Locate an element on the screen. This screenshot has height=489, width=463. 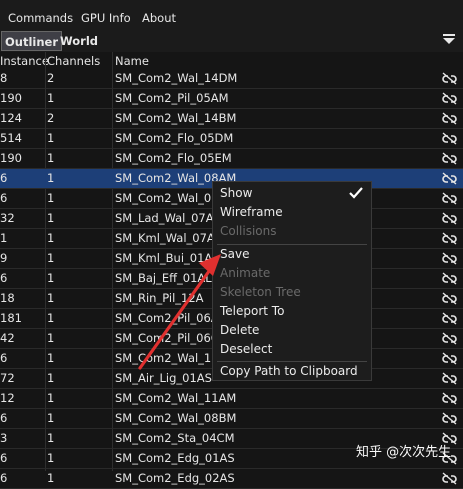
checkmark-icon is located at coordinates (356, 193).